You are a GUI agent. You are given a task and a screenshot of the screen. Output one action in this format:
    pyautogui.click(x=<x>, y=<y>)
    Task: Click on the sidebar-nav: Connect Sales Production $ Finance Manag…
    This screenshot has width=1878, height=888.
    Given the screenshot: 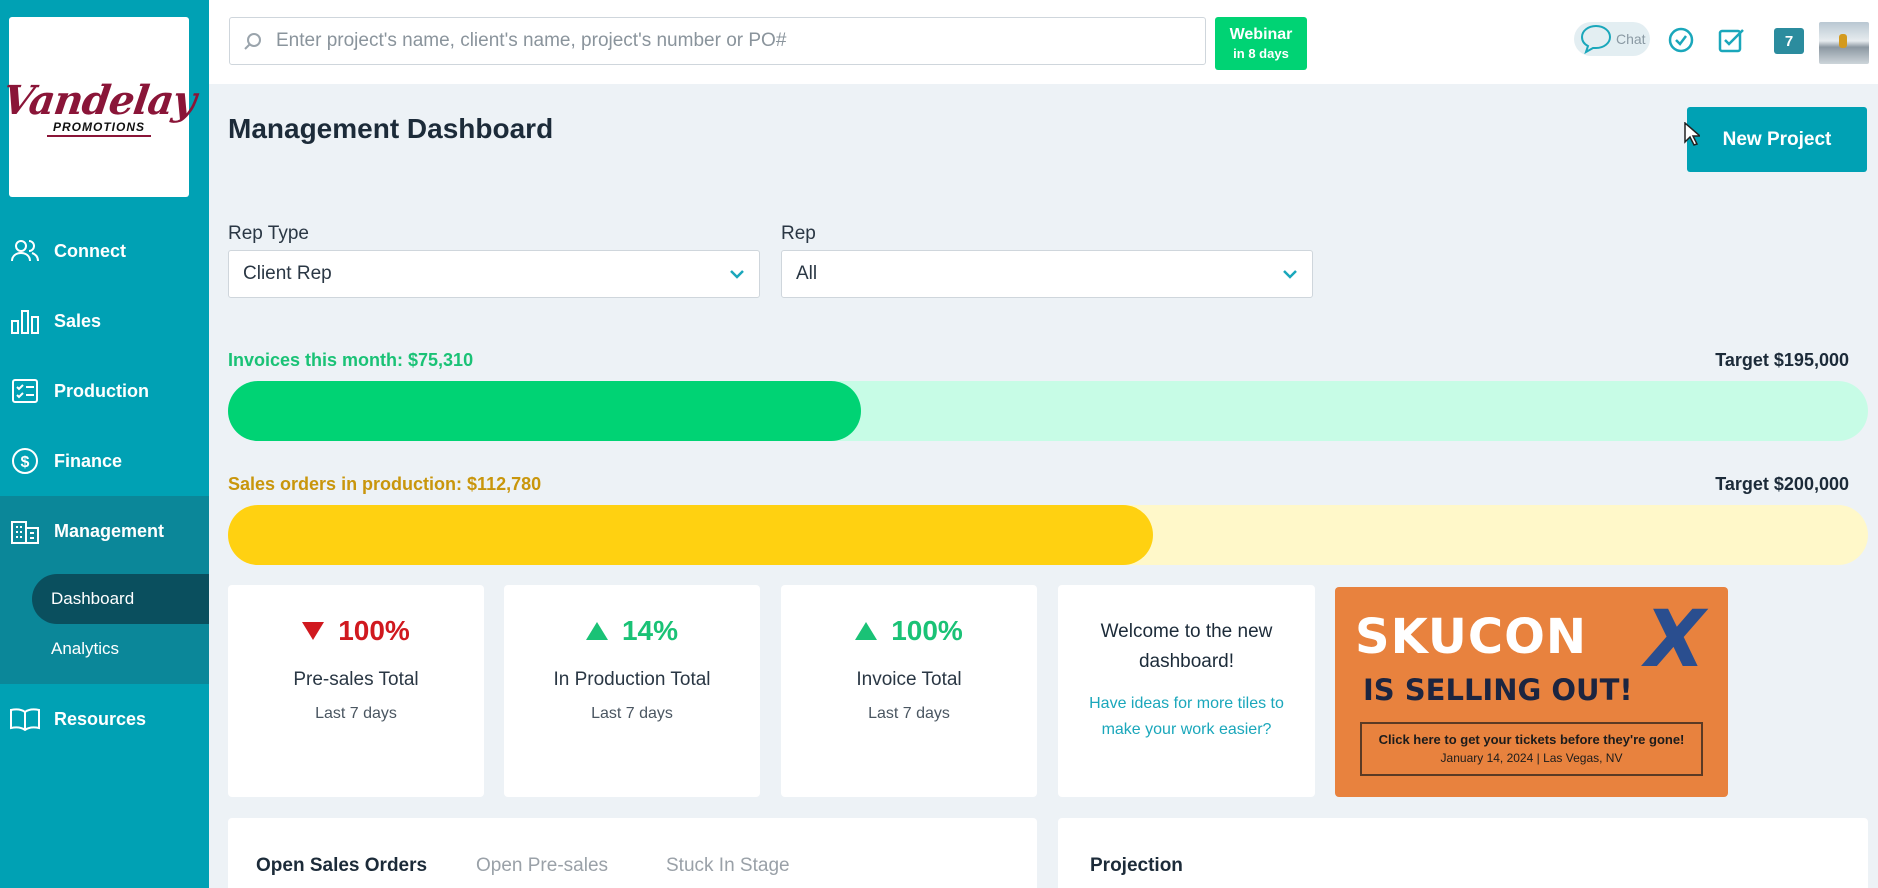 What is the action you would take?
    pyautogui.click(x=104, y=485)
    